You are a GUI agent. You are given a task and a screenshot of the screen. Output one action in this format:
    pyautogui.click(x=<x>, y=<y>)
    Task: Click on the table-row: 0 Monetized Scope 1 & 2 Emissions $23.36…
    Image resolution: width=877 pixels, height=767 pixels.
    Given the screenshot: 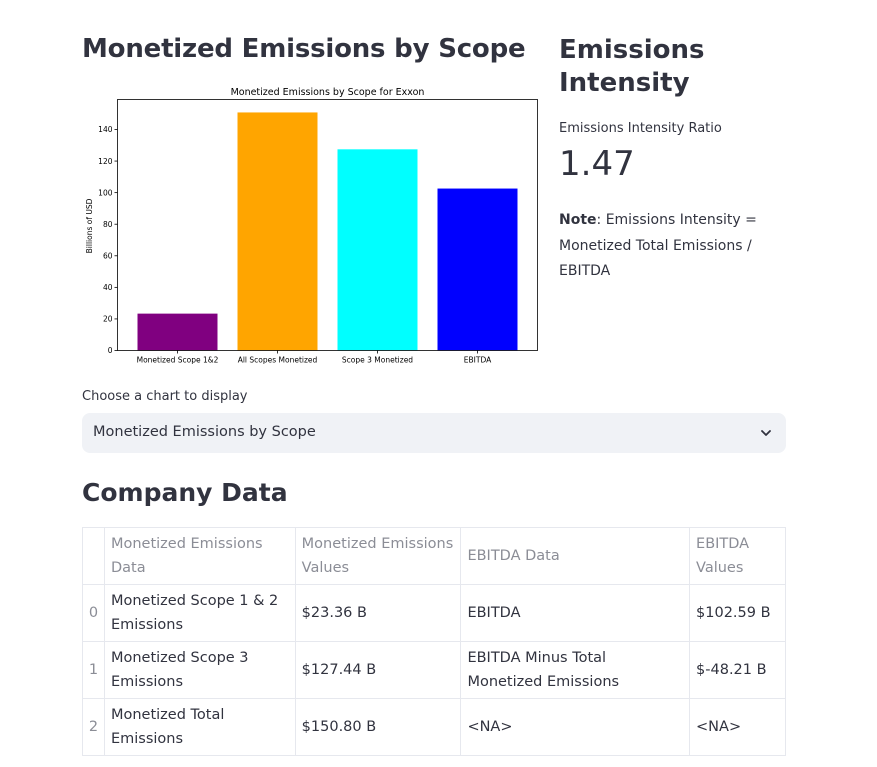 What is the action you would take?
    pyautogui.click(x=434, y=613)
    